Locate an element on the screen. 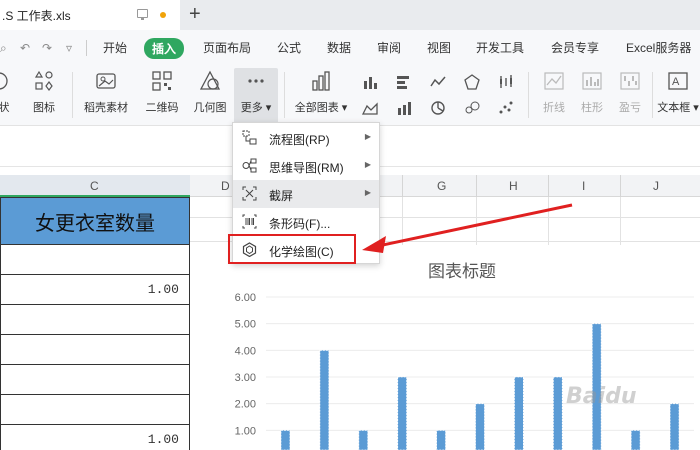  textbox-label: 文本框 ▾ is located at coordinates (678, 108).